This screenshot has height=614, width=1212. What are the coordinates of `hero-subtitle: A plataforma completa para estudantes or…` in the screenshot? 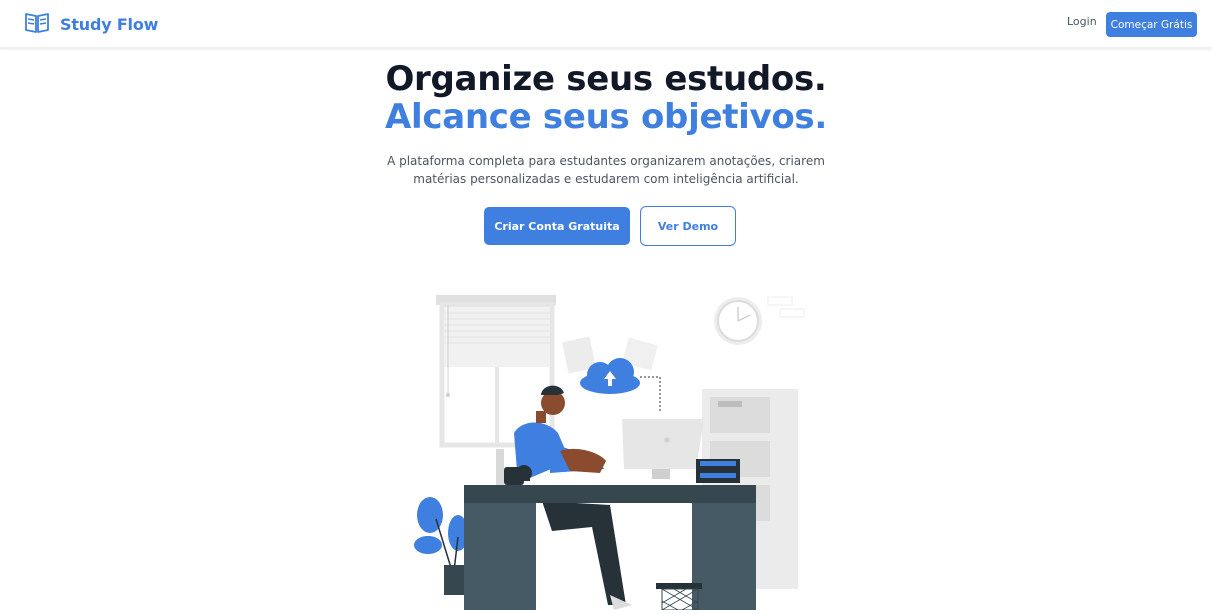 It's located at (606, 170).